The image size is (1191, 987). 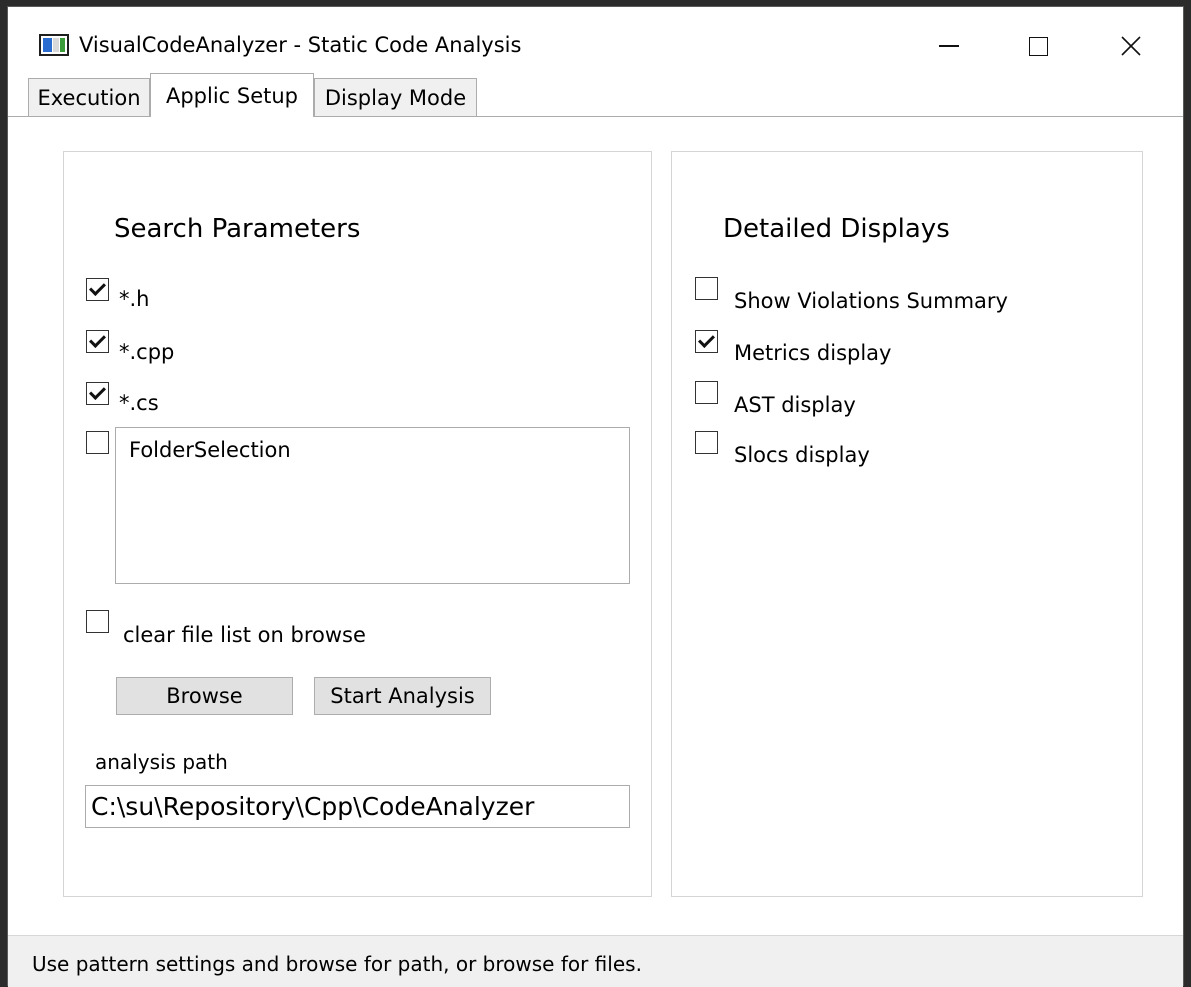 I want to click on folder-list: FolderSelection, so click(x=372, y=505).